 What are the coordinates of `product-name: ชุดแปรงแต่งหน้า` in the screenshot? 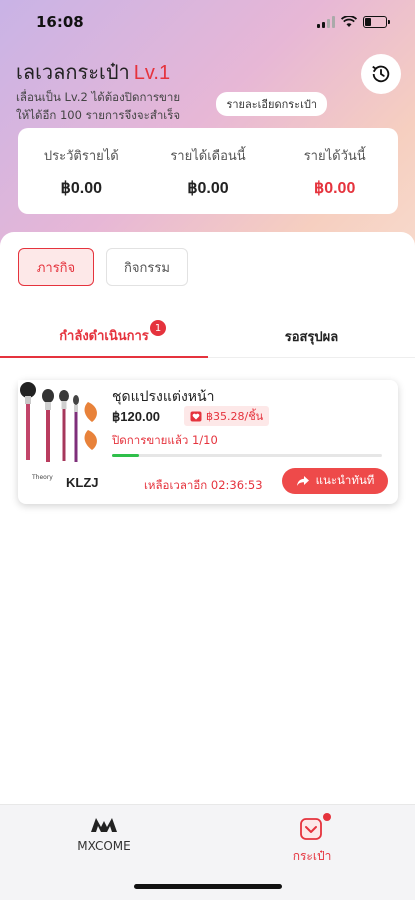 It's located at (163, 397).